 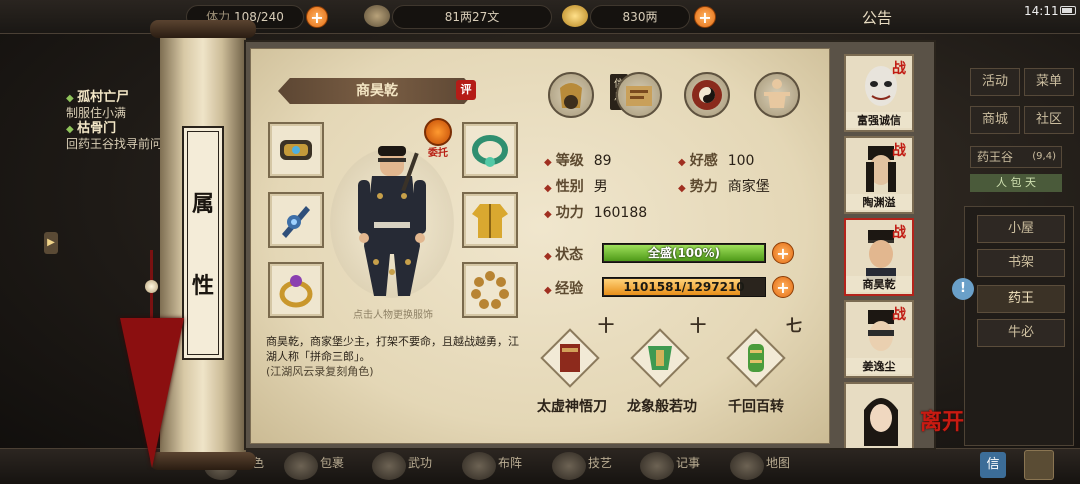 I want to click on scene-tabs: 人 包 天, so click(x=1016, y=183).